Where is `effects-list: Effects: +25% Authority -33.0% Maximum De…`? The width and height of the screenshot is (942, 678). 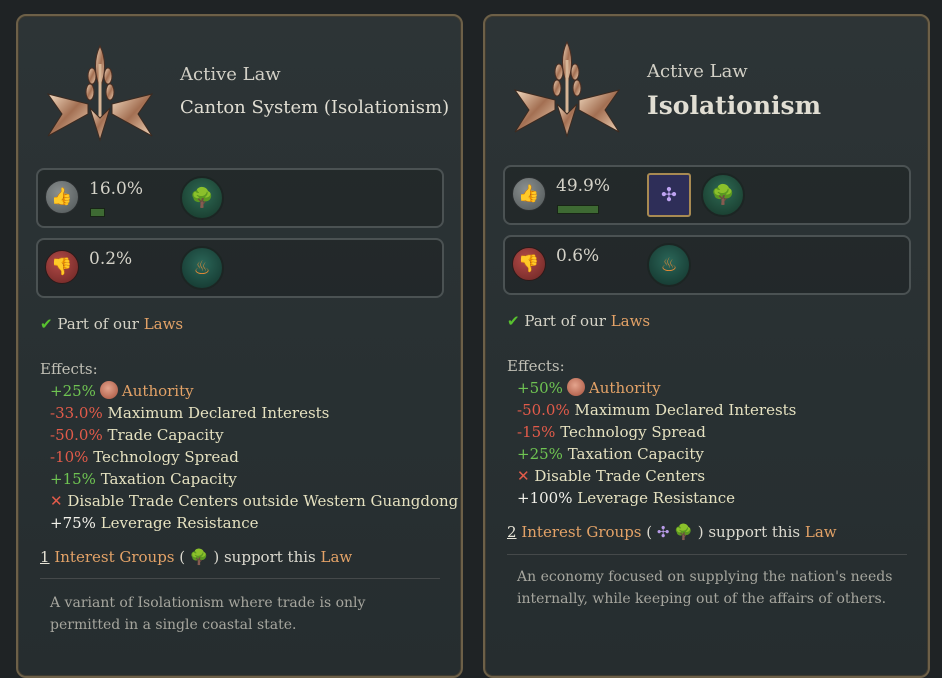 effects-list: Effects: +25% Authority -33.0% Maximum De… is located at coordinates (249, 446).